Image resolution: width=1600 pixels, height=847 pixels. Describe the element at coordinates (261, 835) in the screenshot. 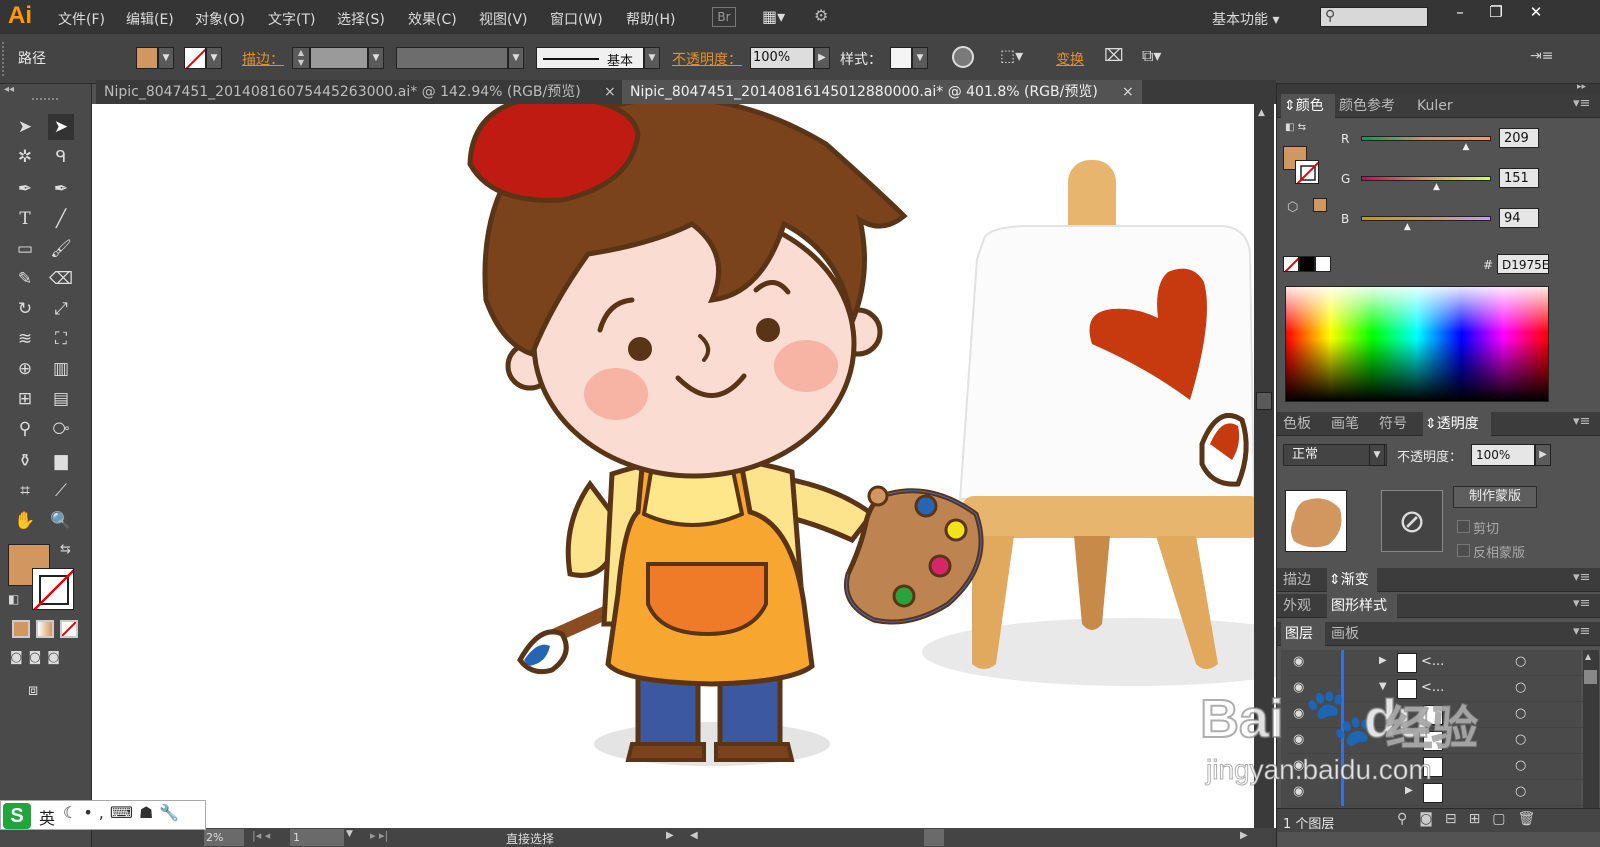

I see `first-artboard-icon: |◂ ◂` at that location.